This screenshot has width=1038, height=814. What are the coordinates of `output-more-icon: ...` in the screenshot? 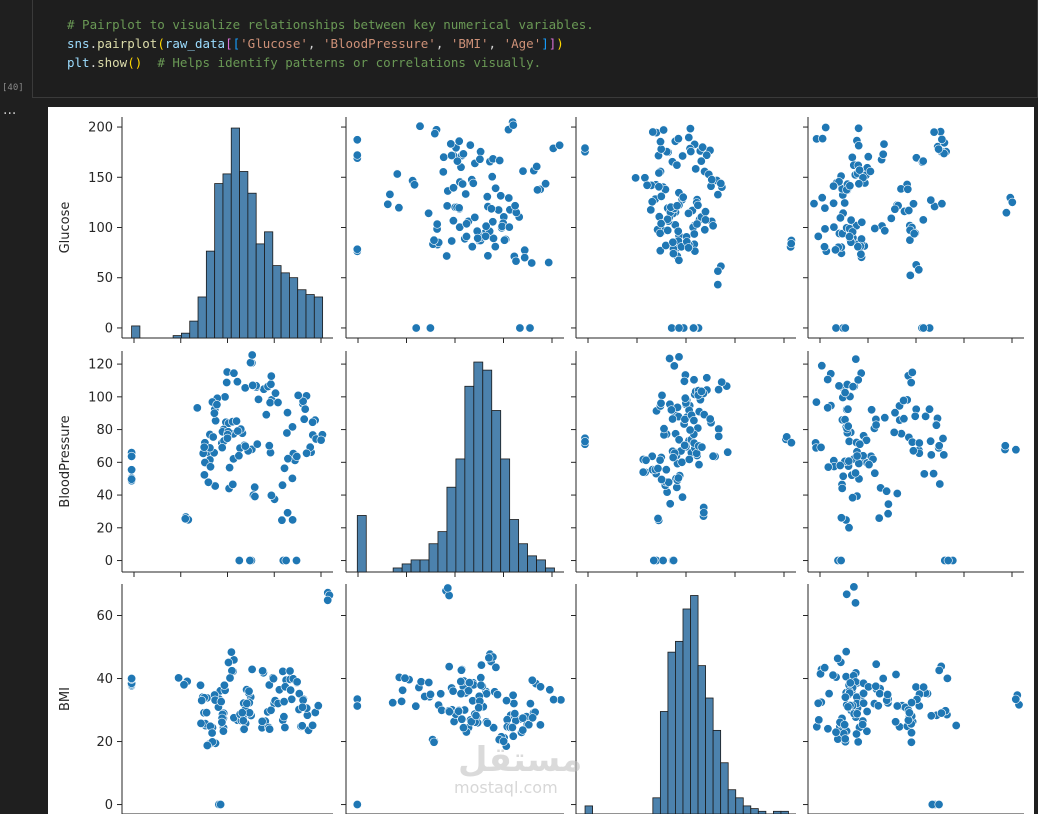 It's located at (9, 110).